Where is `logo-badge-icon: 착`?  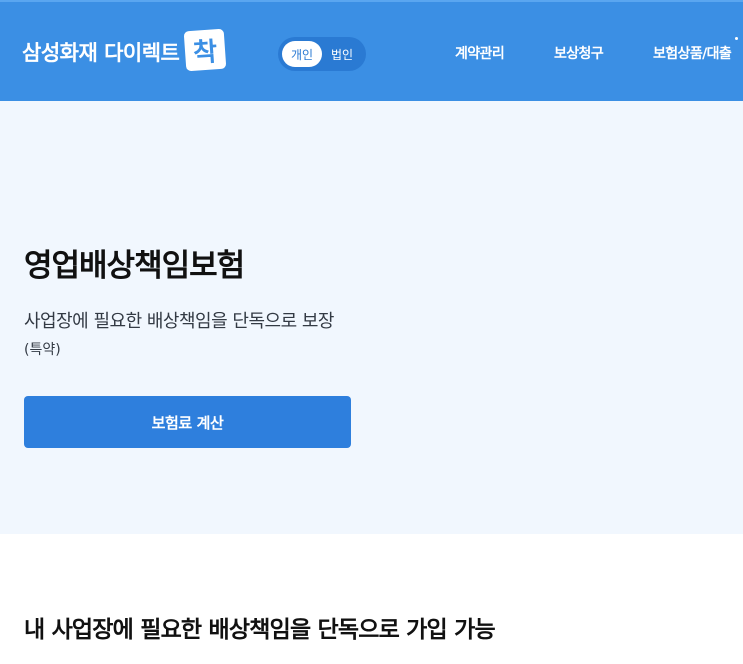 logo-badge-icon: 착 is located at coordinates (205, 50).